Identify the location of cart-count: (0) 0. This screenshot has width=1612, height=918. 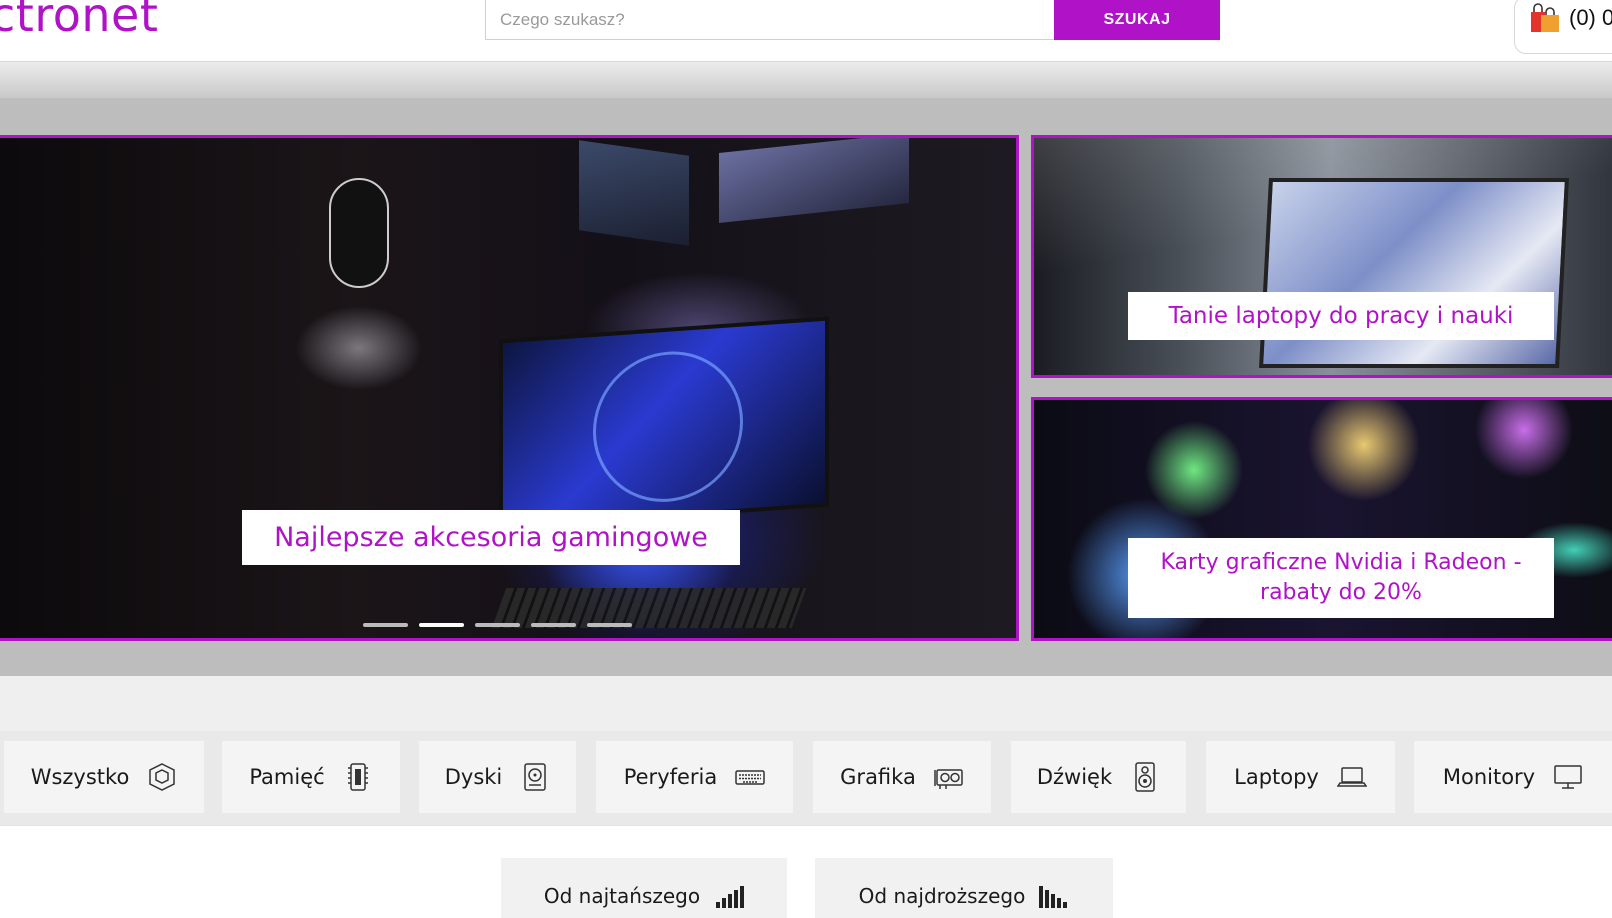
(1590, 17).